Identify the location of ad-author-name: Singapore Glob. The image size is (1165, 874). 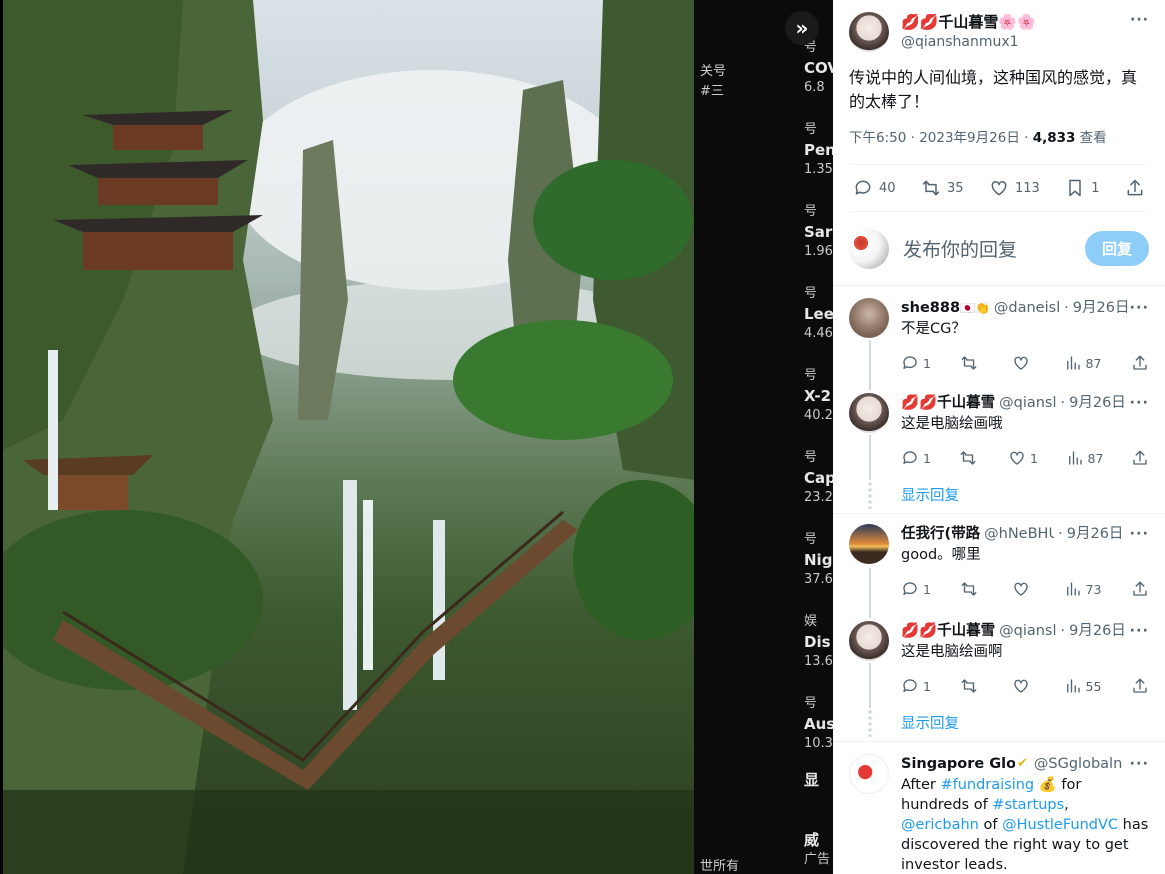
(958, 764).